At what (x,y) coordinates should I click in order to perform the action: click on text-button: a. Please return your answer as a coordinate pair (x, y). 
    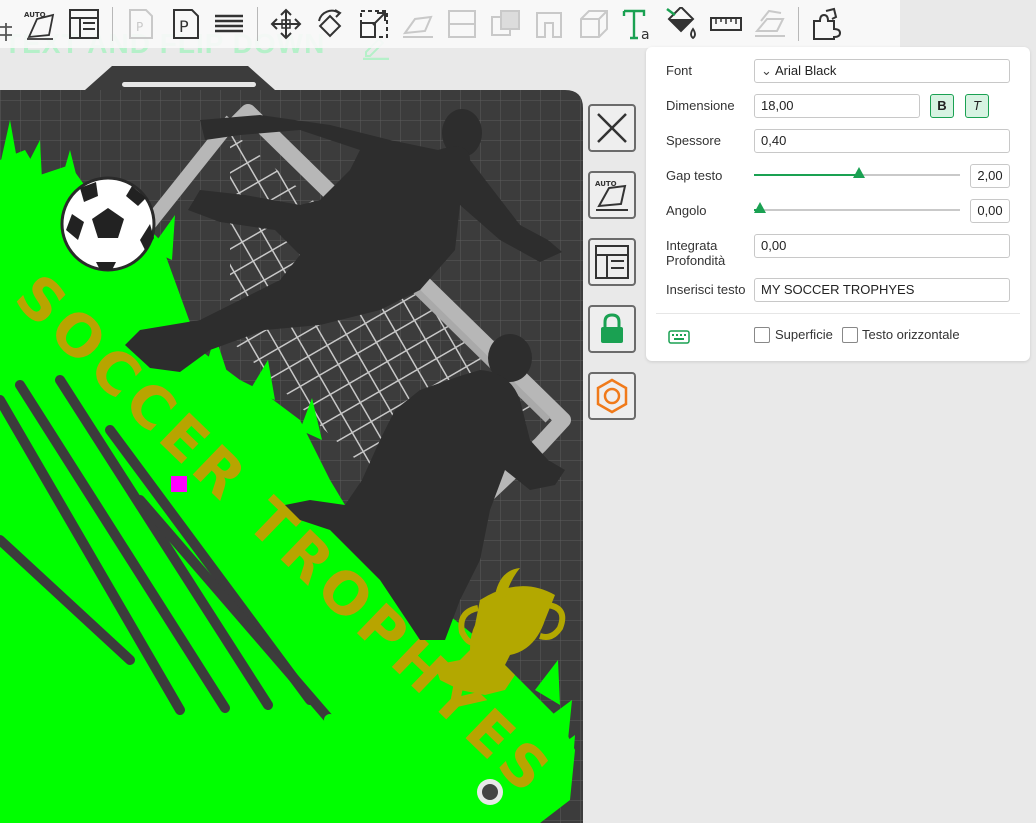
    Looking at the image, I should click on (638, 24).